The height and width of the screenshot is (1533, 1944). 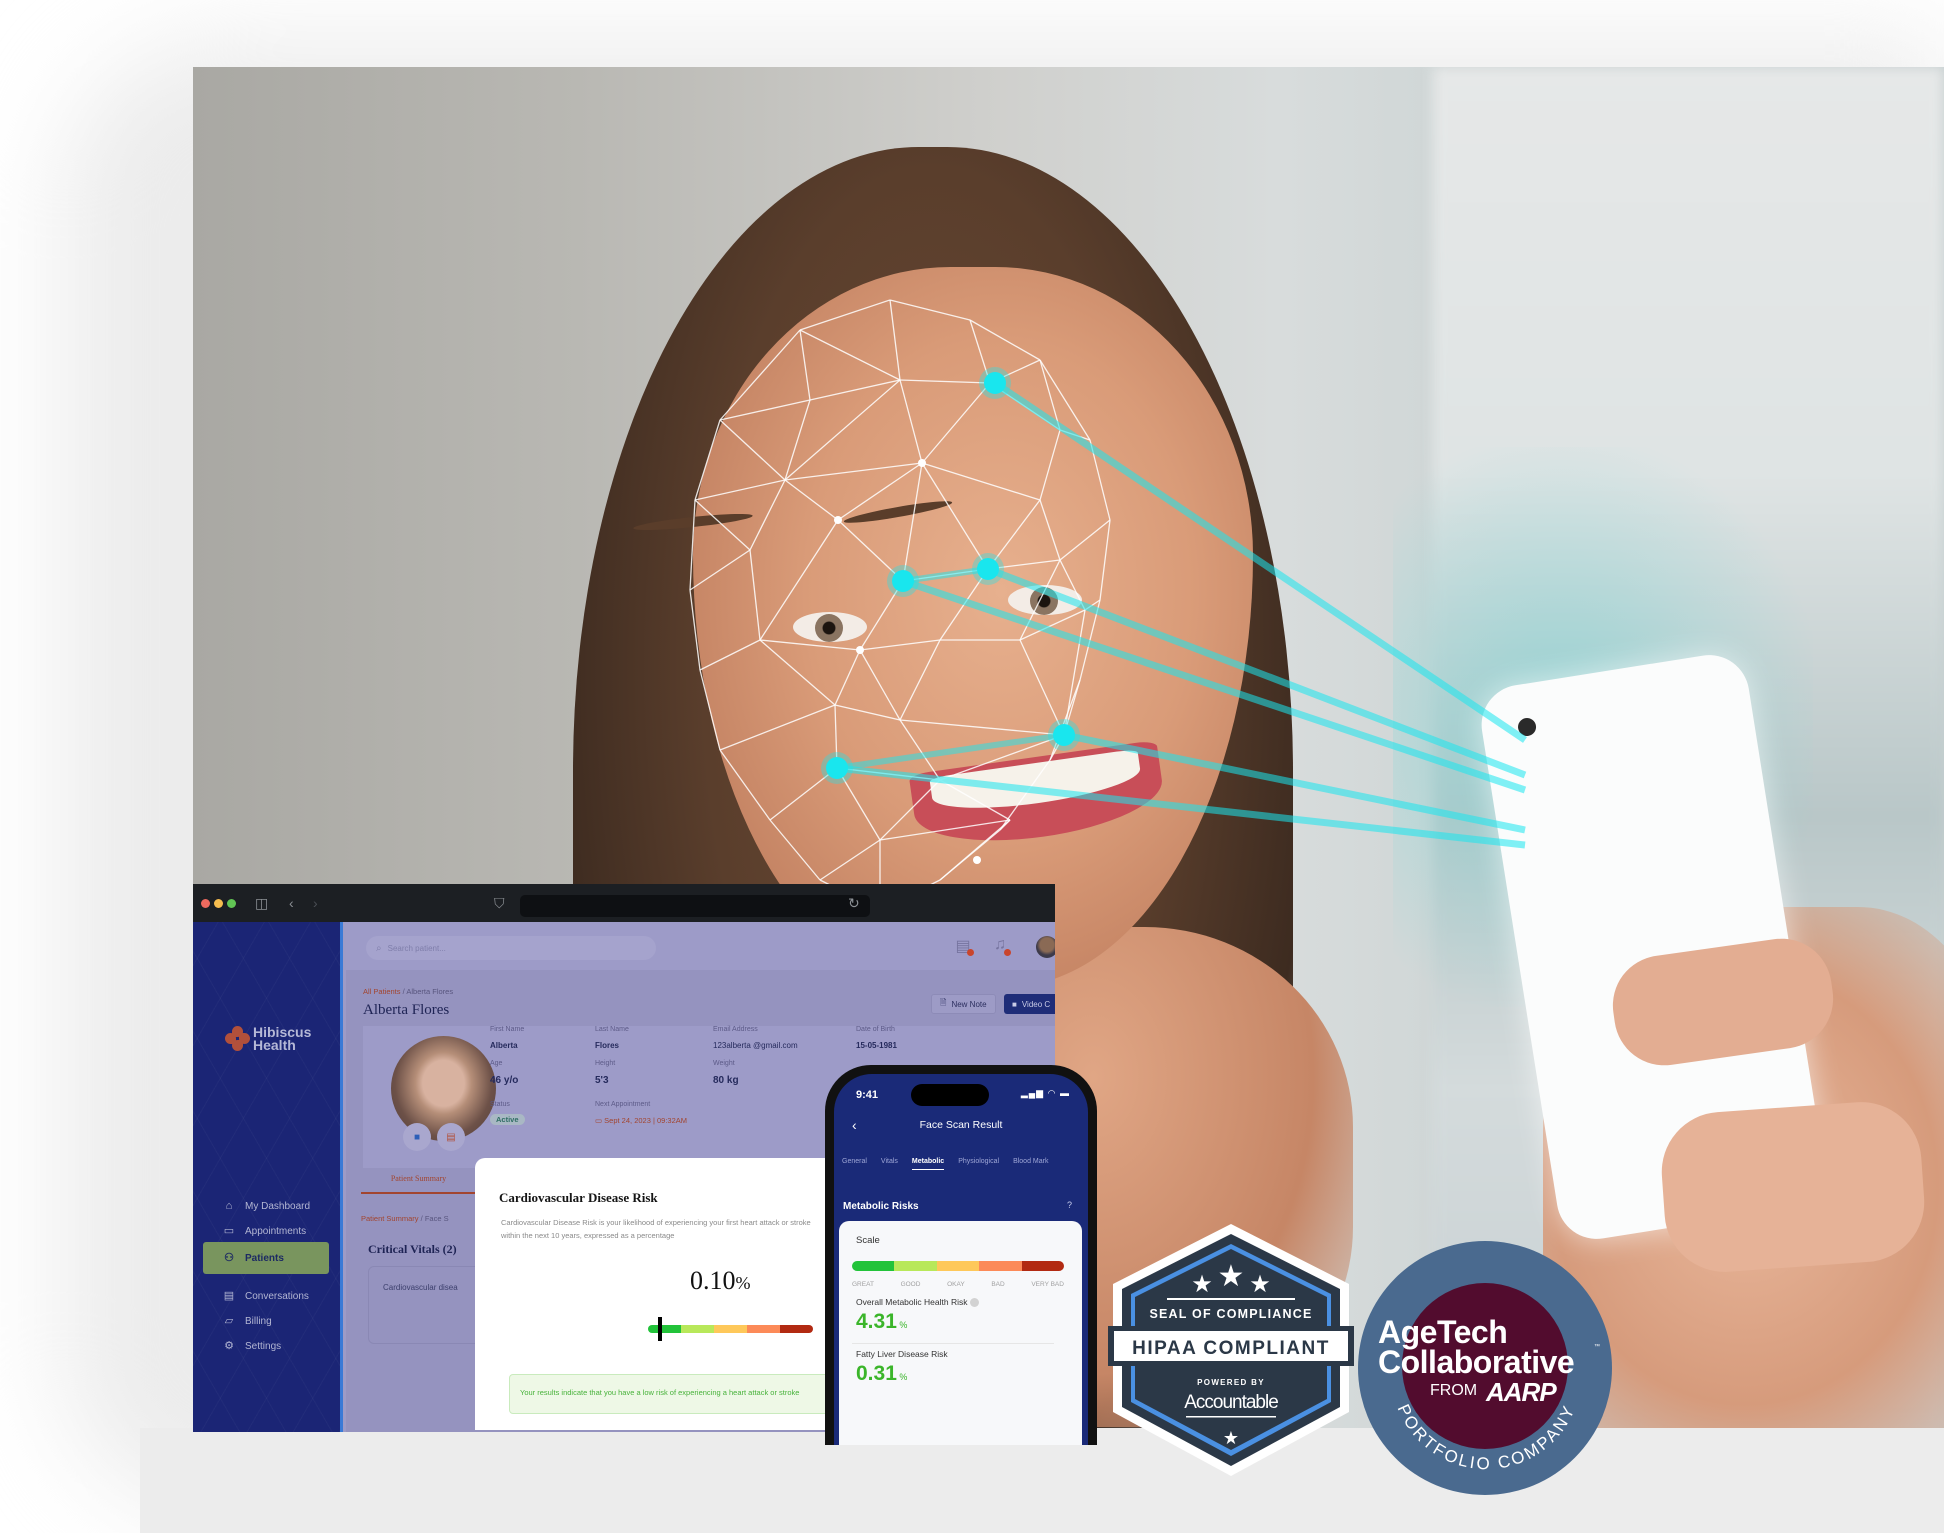 I want to click on portfolio-ring-text: PORTFOLIO COMPANY, so click(x=1487, y=1437).